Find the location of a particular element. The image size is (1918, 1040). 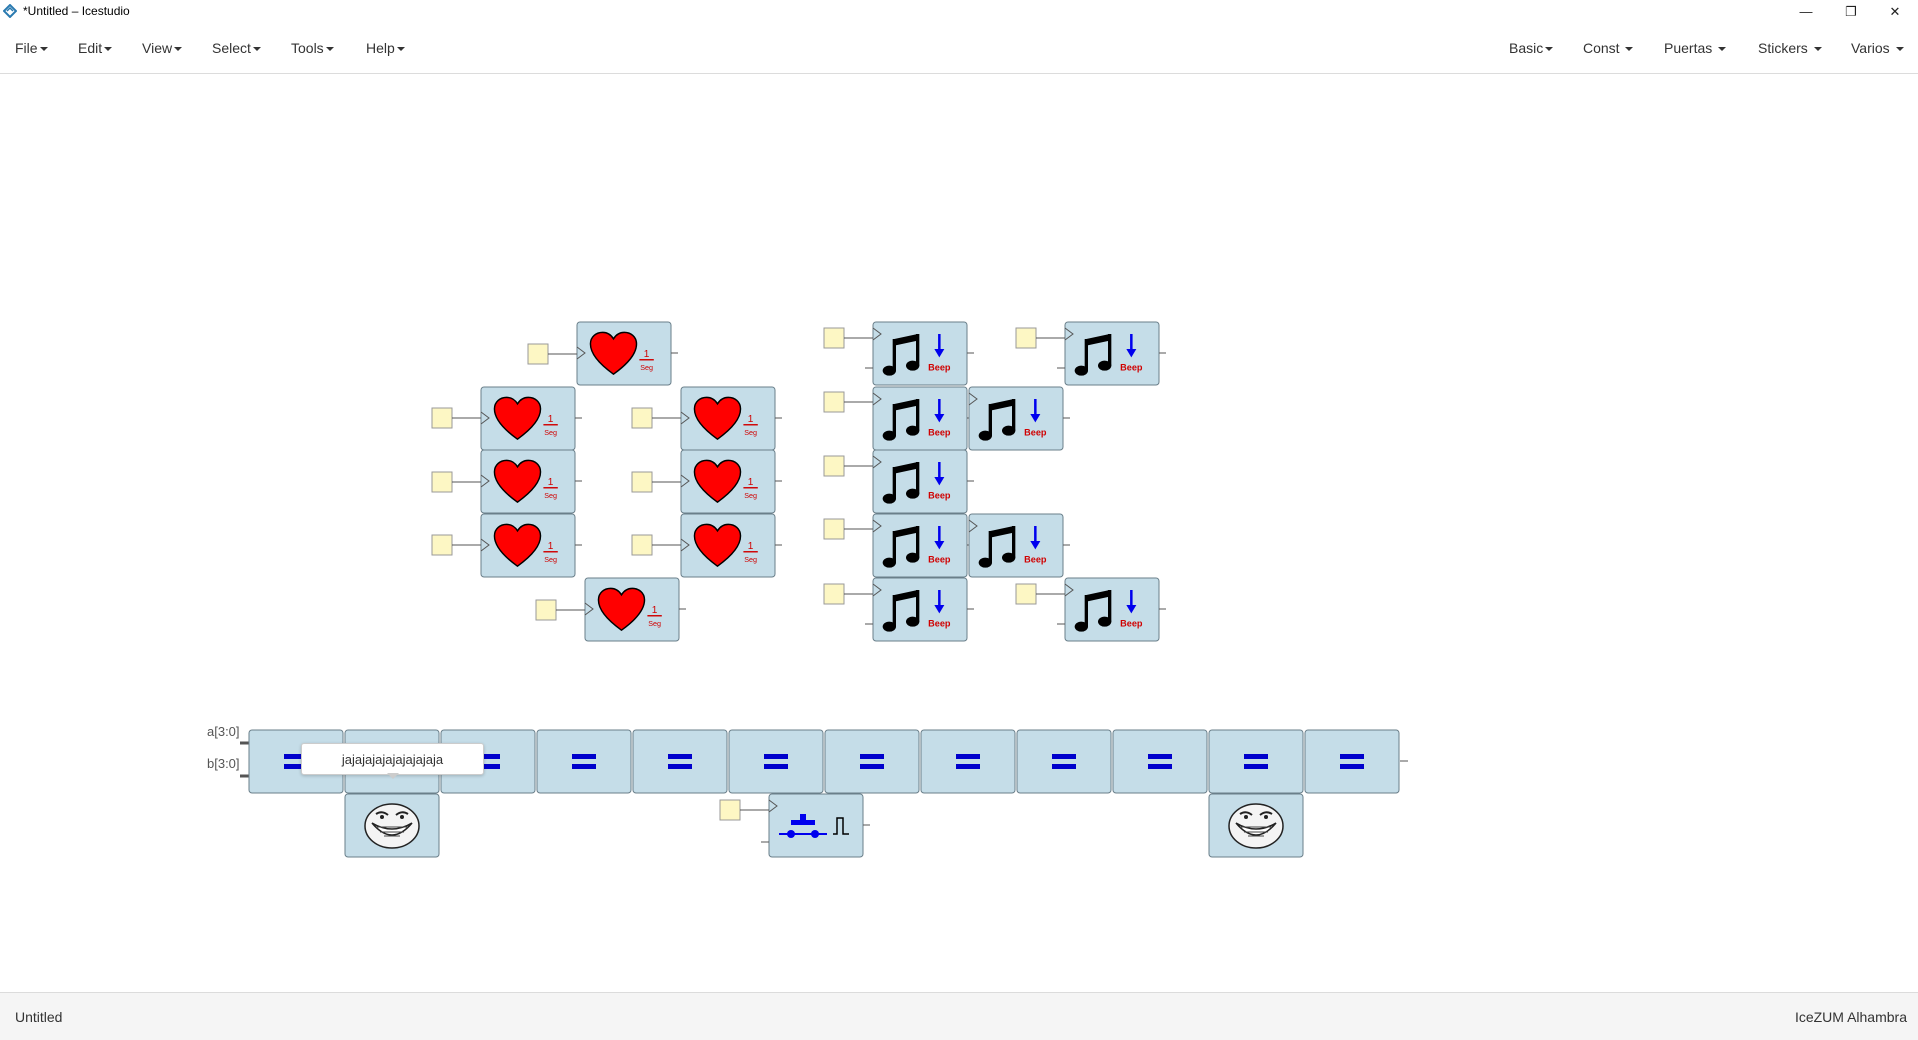

board-name: IceZUM Alhambra is located at coordinates (1851, 1017).